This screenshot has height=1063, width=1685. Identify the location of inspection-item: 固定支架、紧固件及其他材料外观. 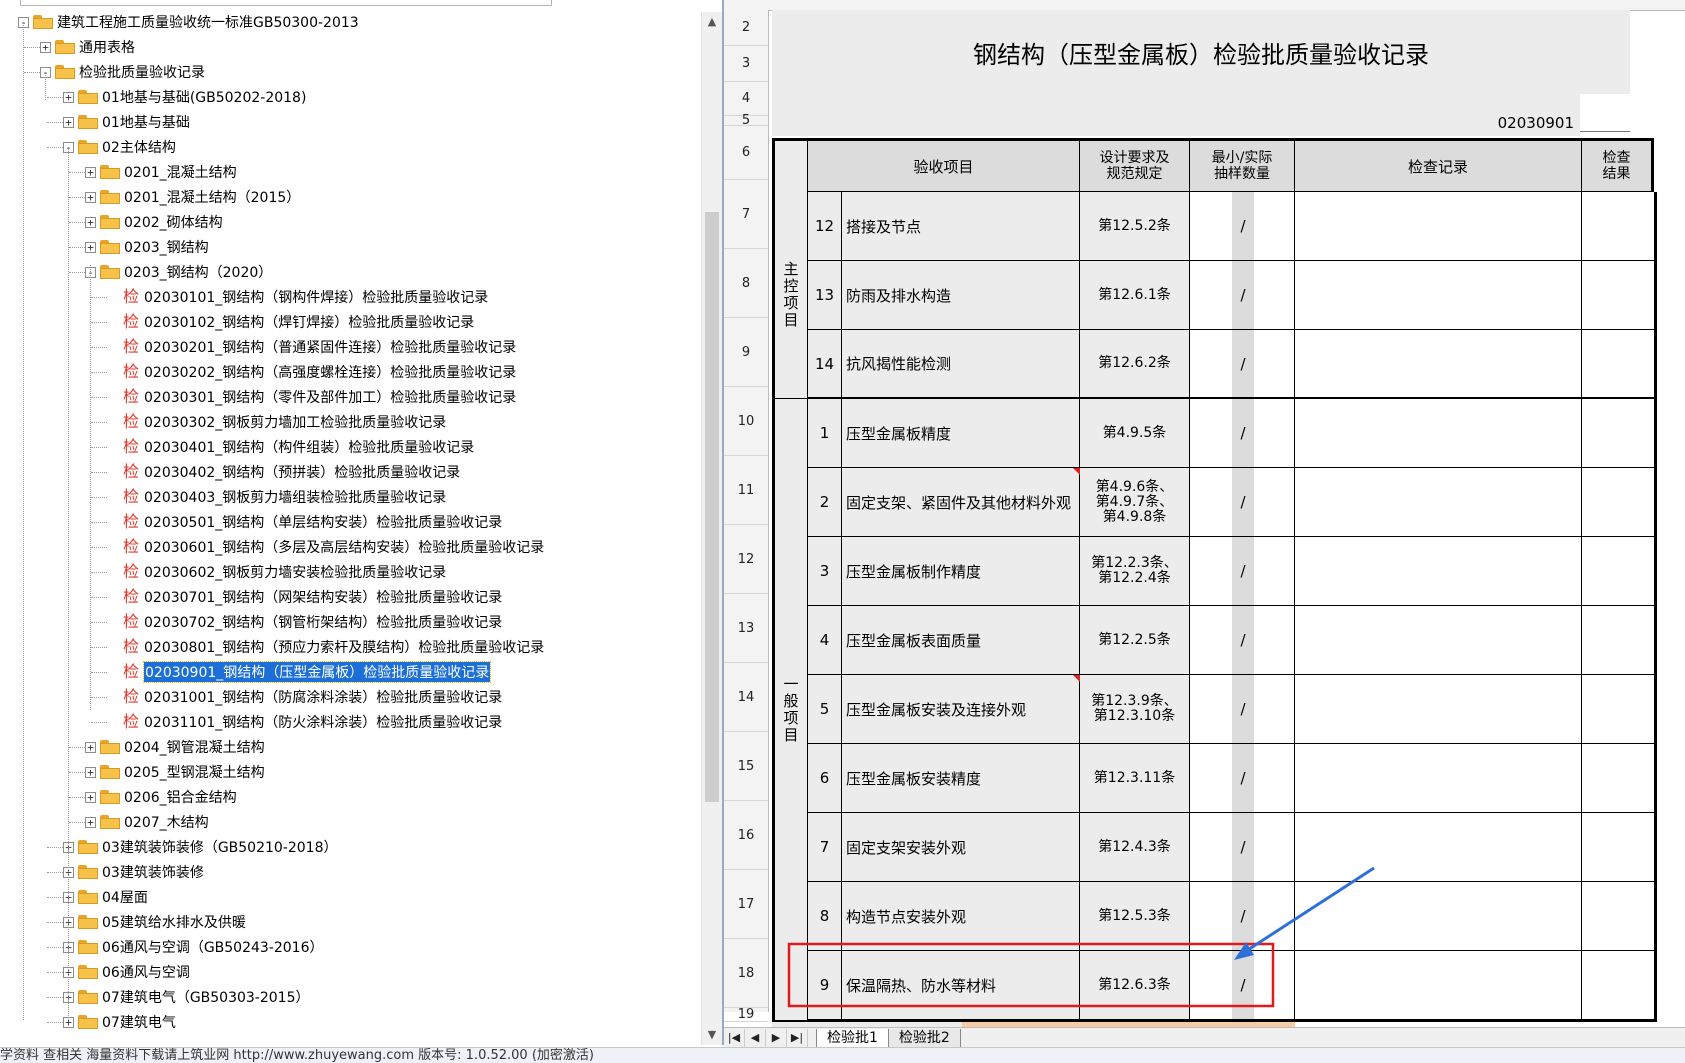
(961, 502).